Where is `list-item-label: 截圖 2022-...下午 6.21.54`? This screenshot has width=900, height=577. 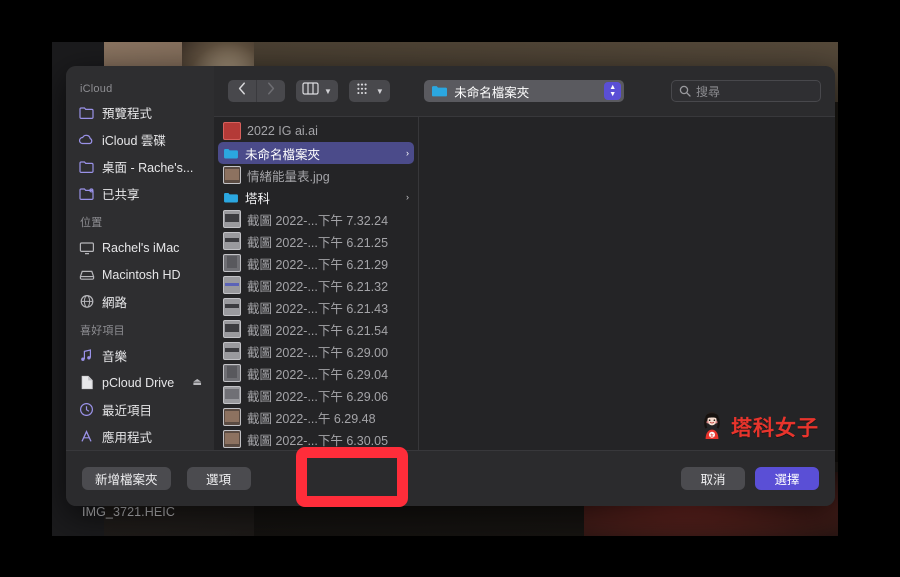 list-item-label: 截圖 2022-...下午 6.21.54 is located at coordinates (318, 330).